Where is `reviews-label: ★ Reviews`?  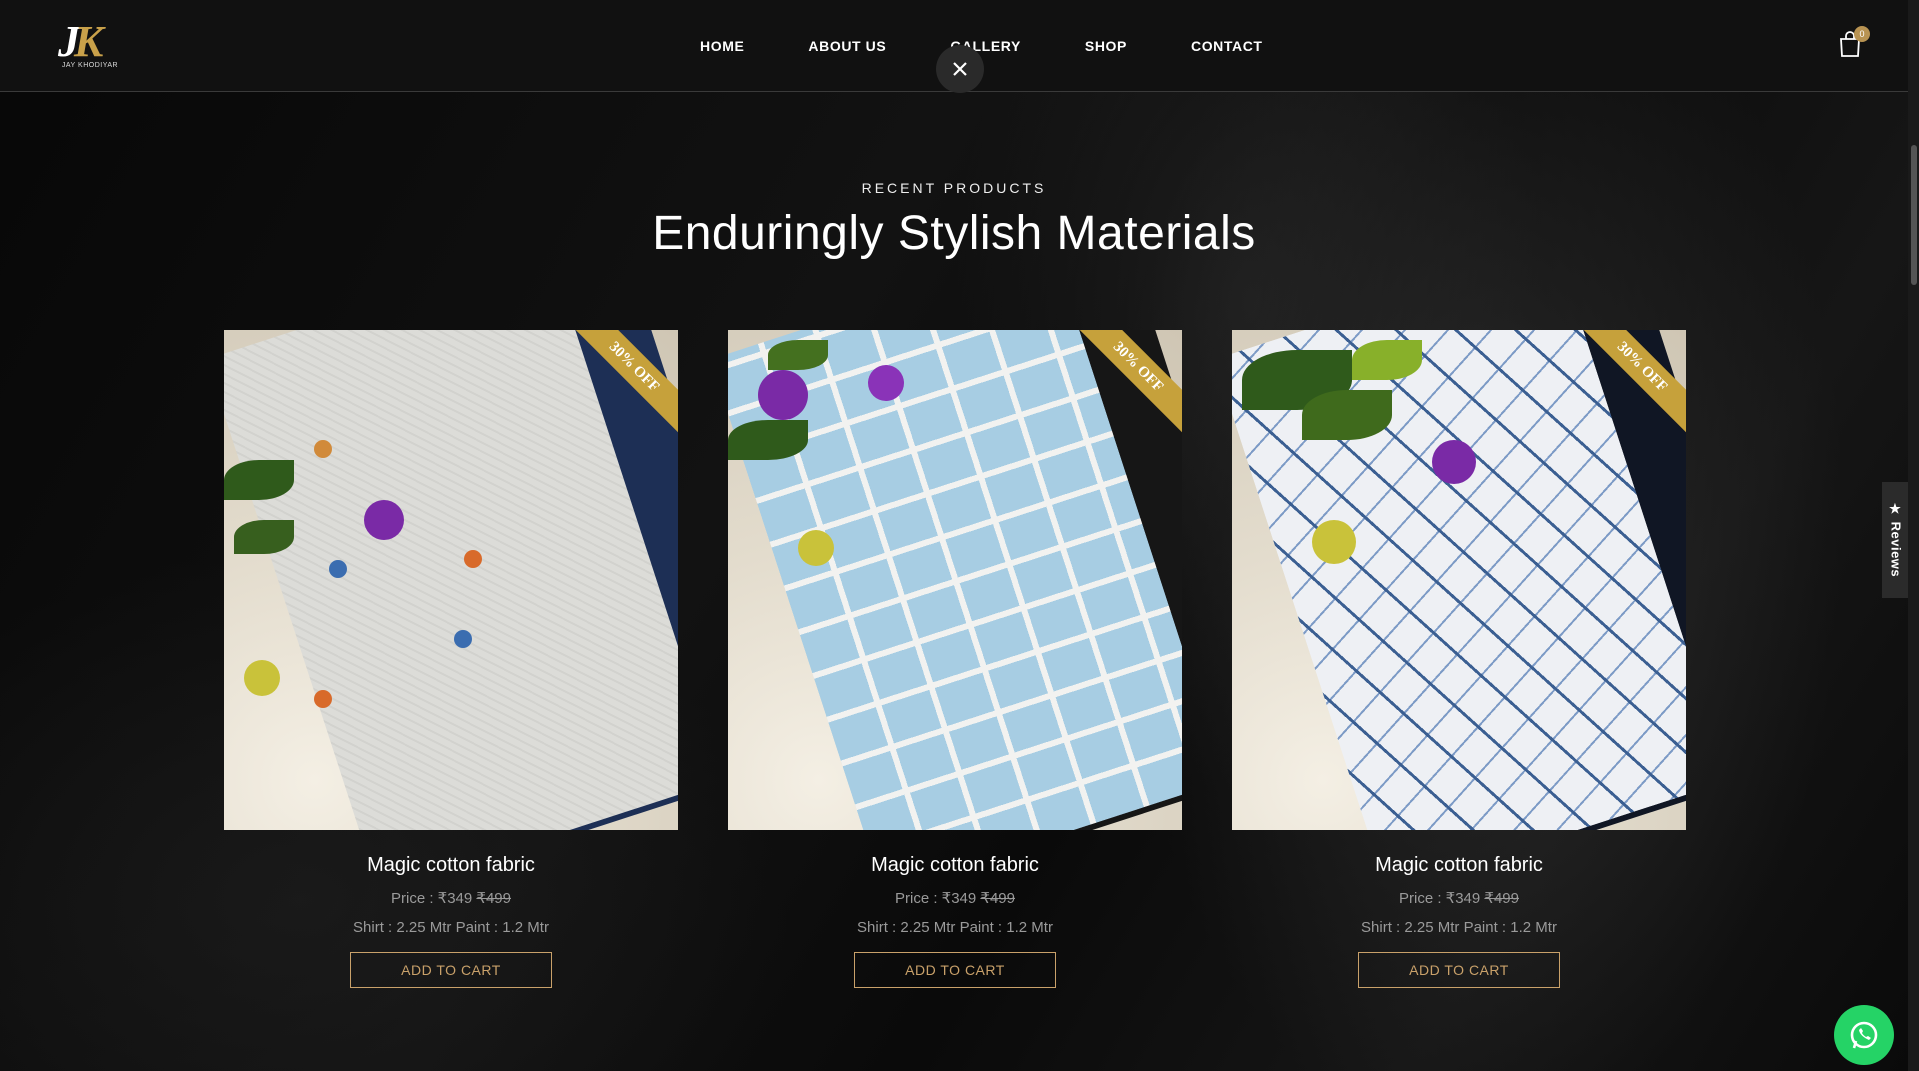 reviews-label: ★ Reviews is located at coordinates (1896, 540).